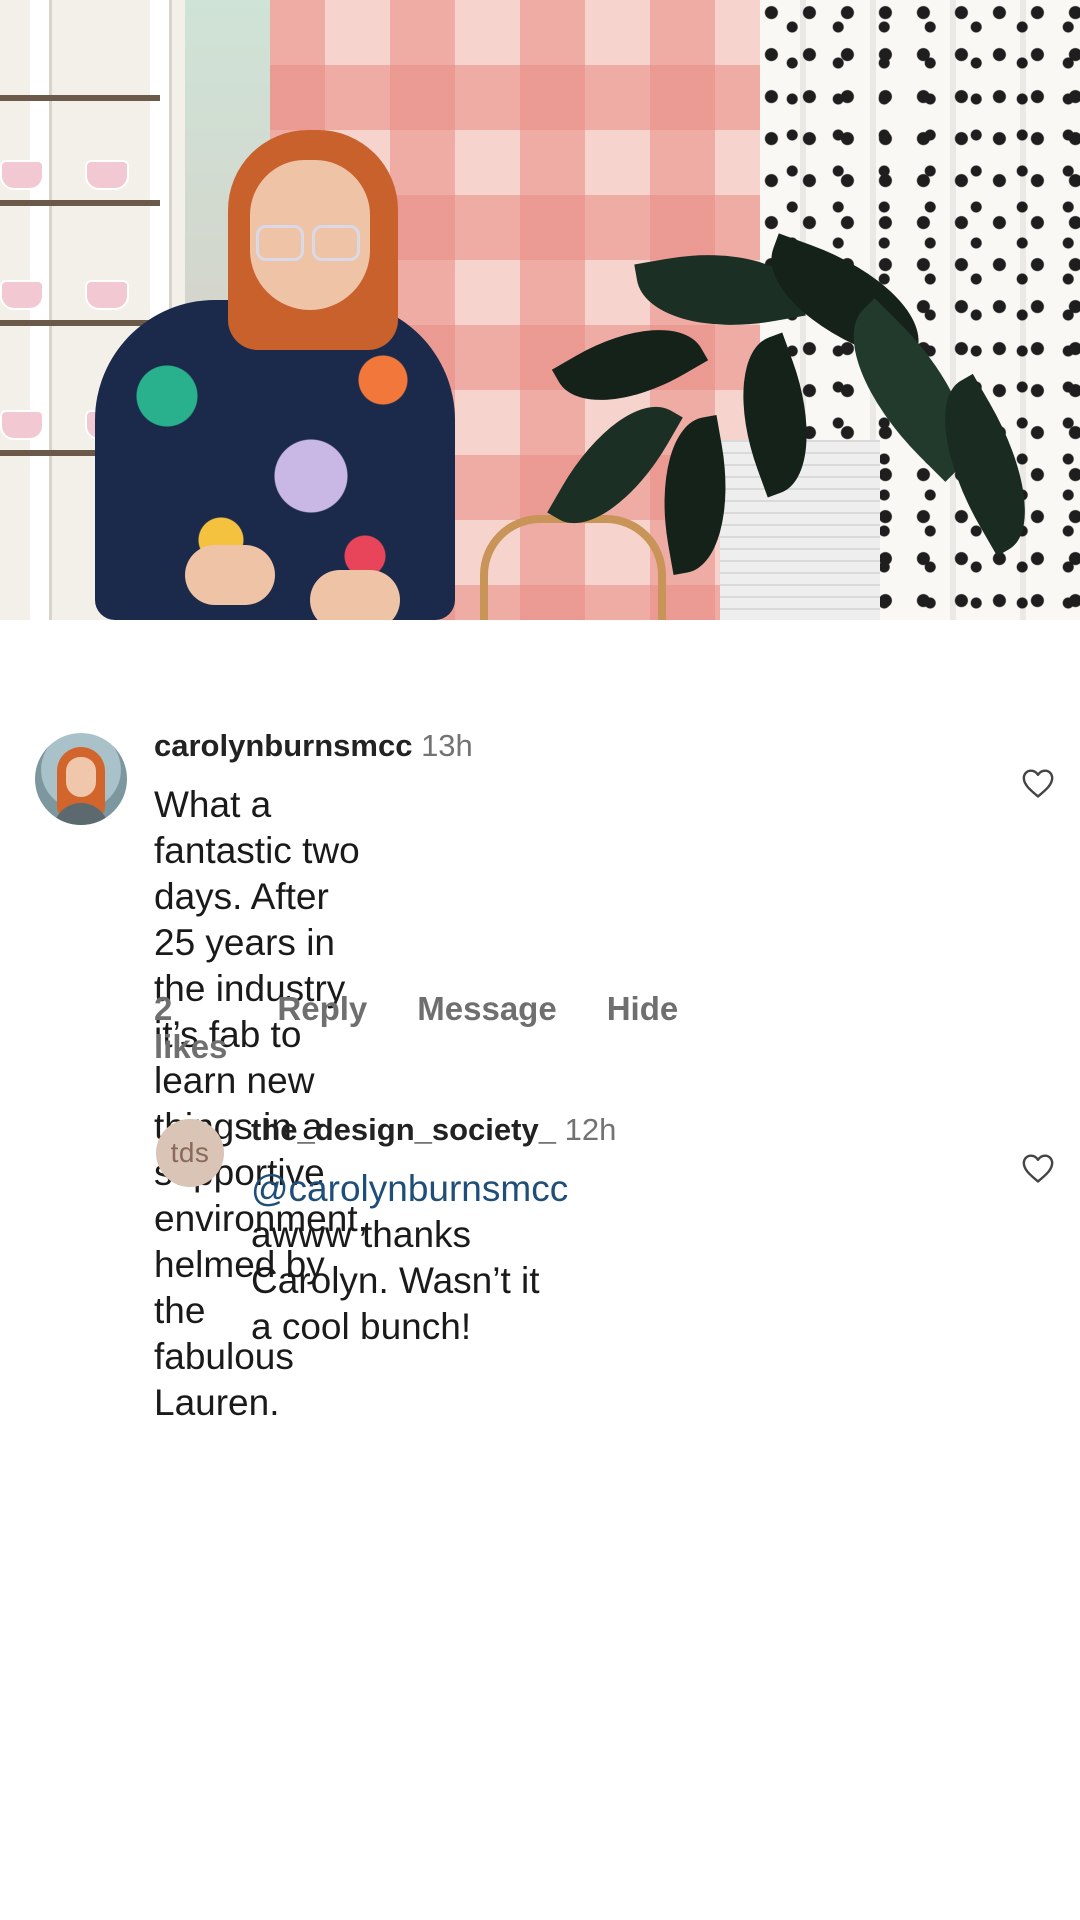  Describe the element at coordinates (190, 1028) in the screenshot. I see `likes-count-button: 2 likes` at that location.